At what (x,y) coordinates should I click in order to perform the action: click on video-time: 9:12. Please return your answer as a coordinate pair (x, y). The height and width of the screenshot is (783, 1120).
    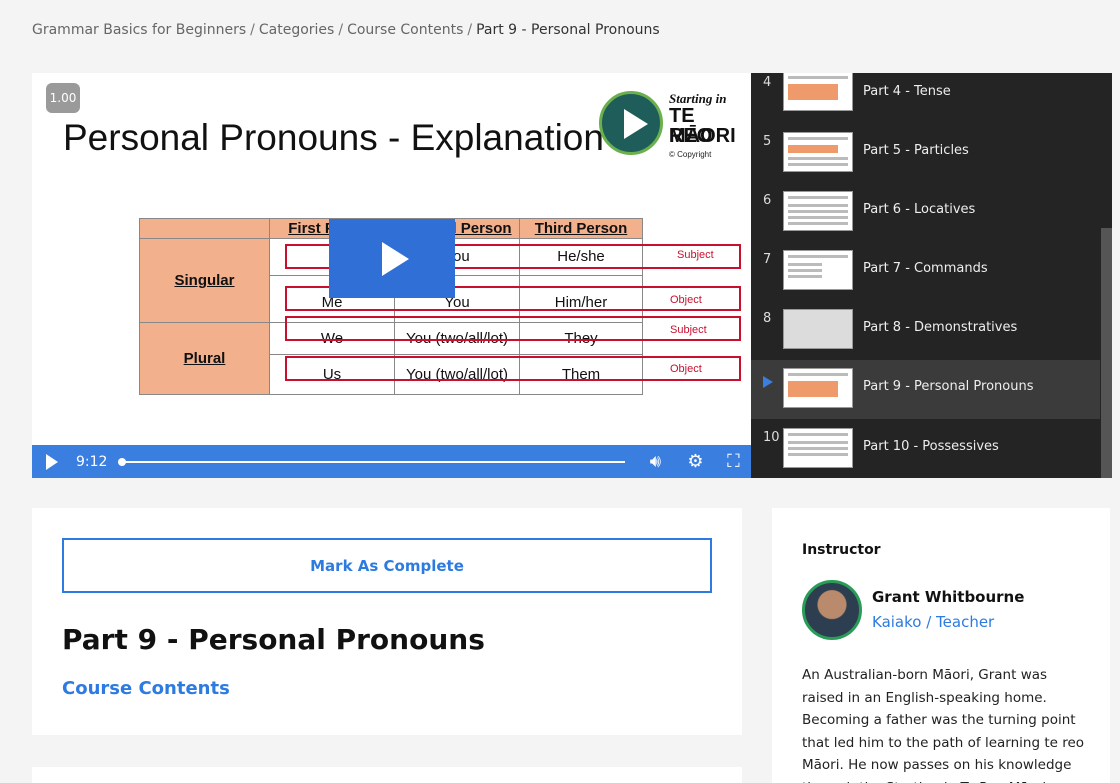
    Looking at the image, I should click on (92, 461).